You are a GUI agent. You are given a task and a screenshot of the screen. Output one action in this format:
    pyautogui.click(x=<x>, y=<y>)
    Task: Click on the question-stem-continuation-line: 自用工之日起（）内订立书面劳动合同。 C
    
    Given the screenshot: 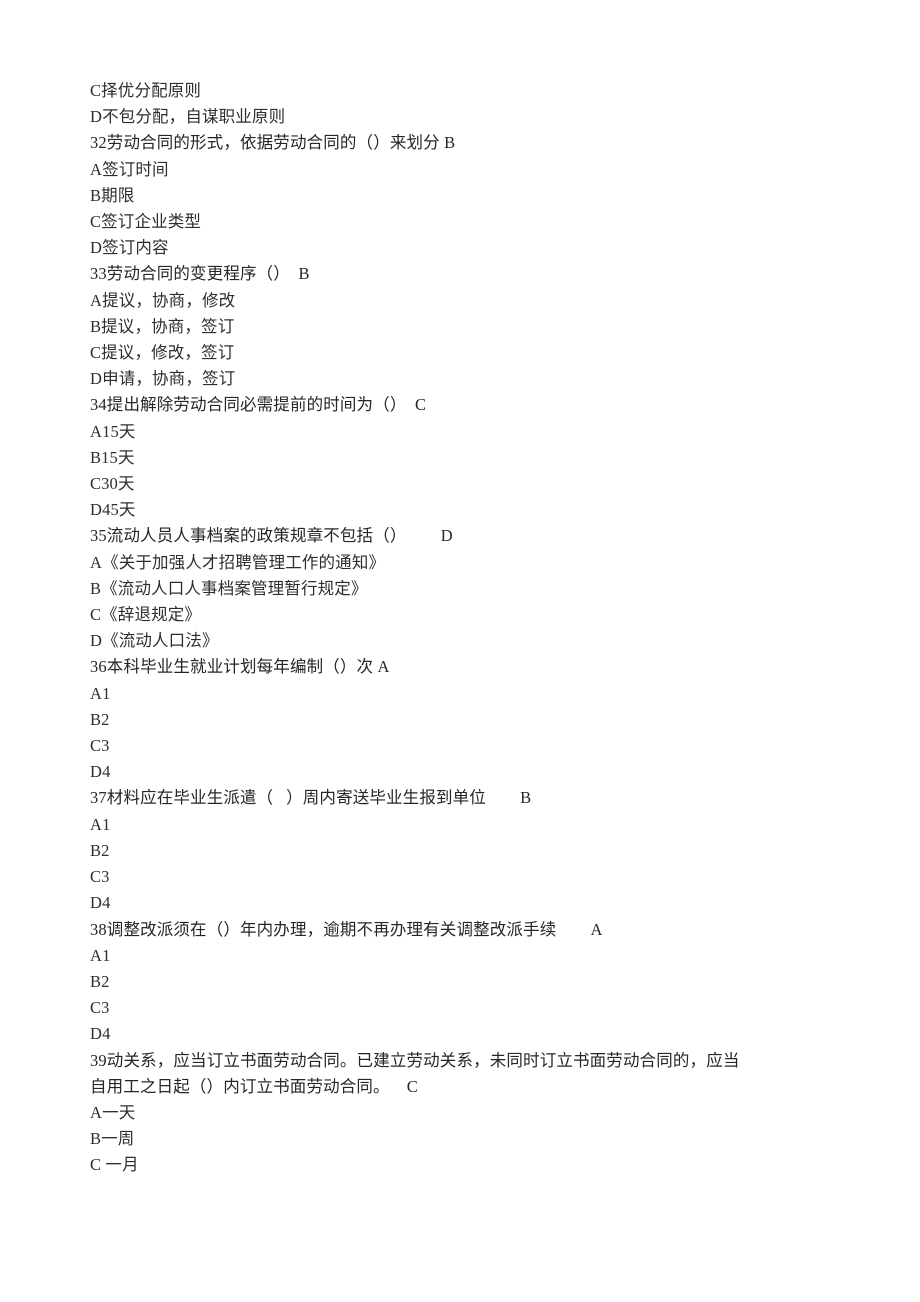 What is the action you would take?
    pyautogui.click(x=254, y=1086)
    